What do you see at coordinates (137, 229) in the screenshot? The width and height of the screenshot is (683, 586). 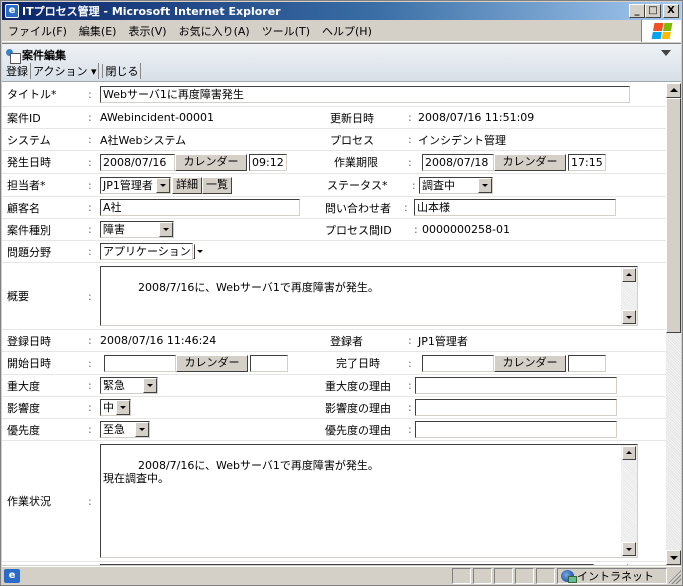 I see `case-type-select: 障害` at bounding box center [137, 229].